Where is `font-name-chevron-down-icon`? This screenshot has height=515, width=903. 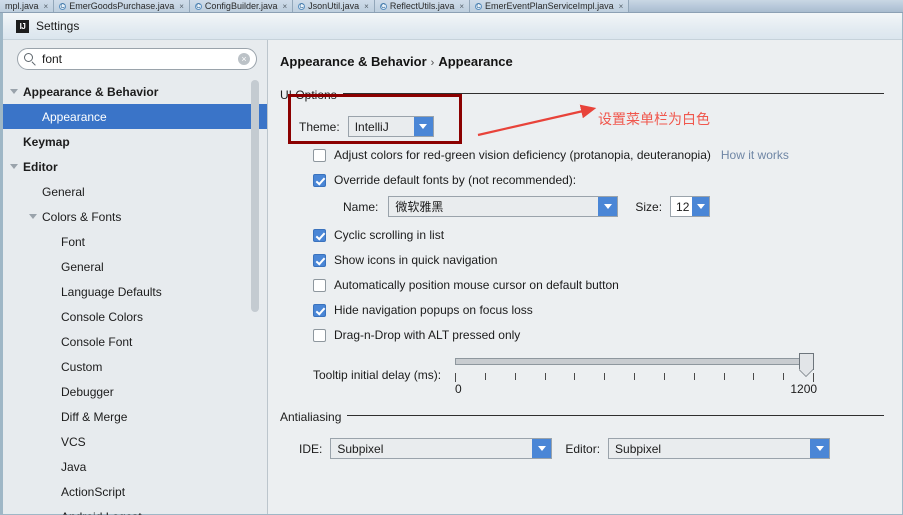 font-name-chevron-down-icon is located at coordinates (608, 206).